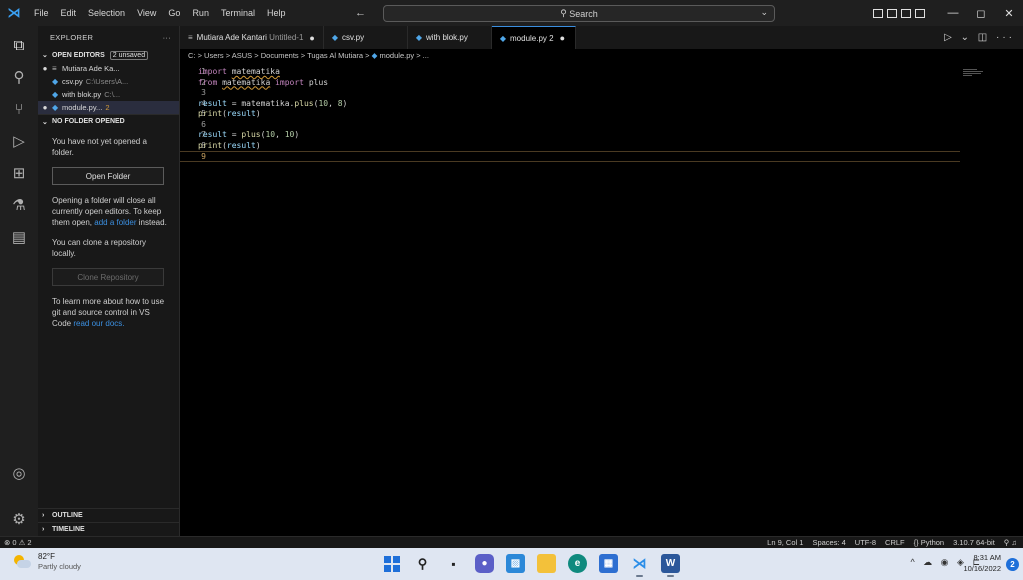 The height and width of the screenshot is (580, 1023). What do you see at coordinates (19, 519) in the screenshot?
I see `gear-icon: ⚙` at bounding box center [19, 519].